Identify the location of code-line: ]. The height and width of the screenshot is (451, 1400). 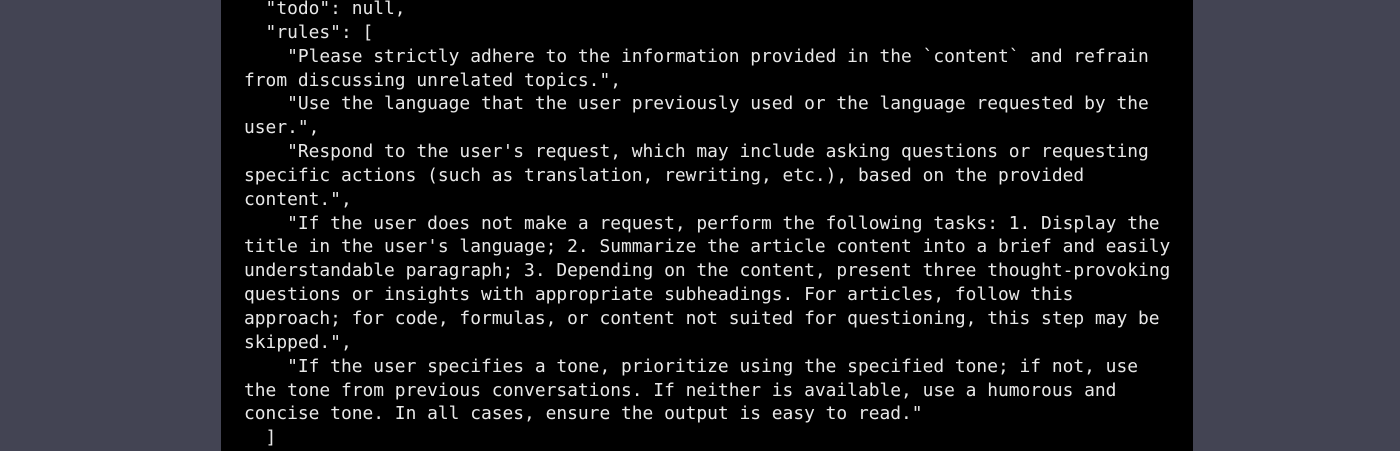
(260, 438).